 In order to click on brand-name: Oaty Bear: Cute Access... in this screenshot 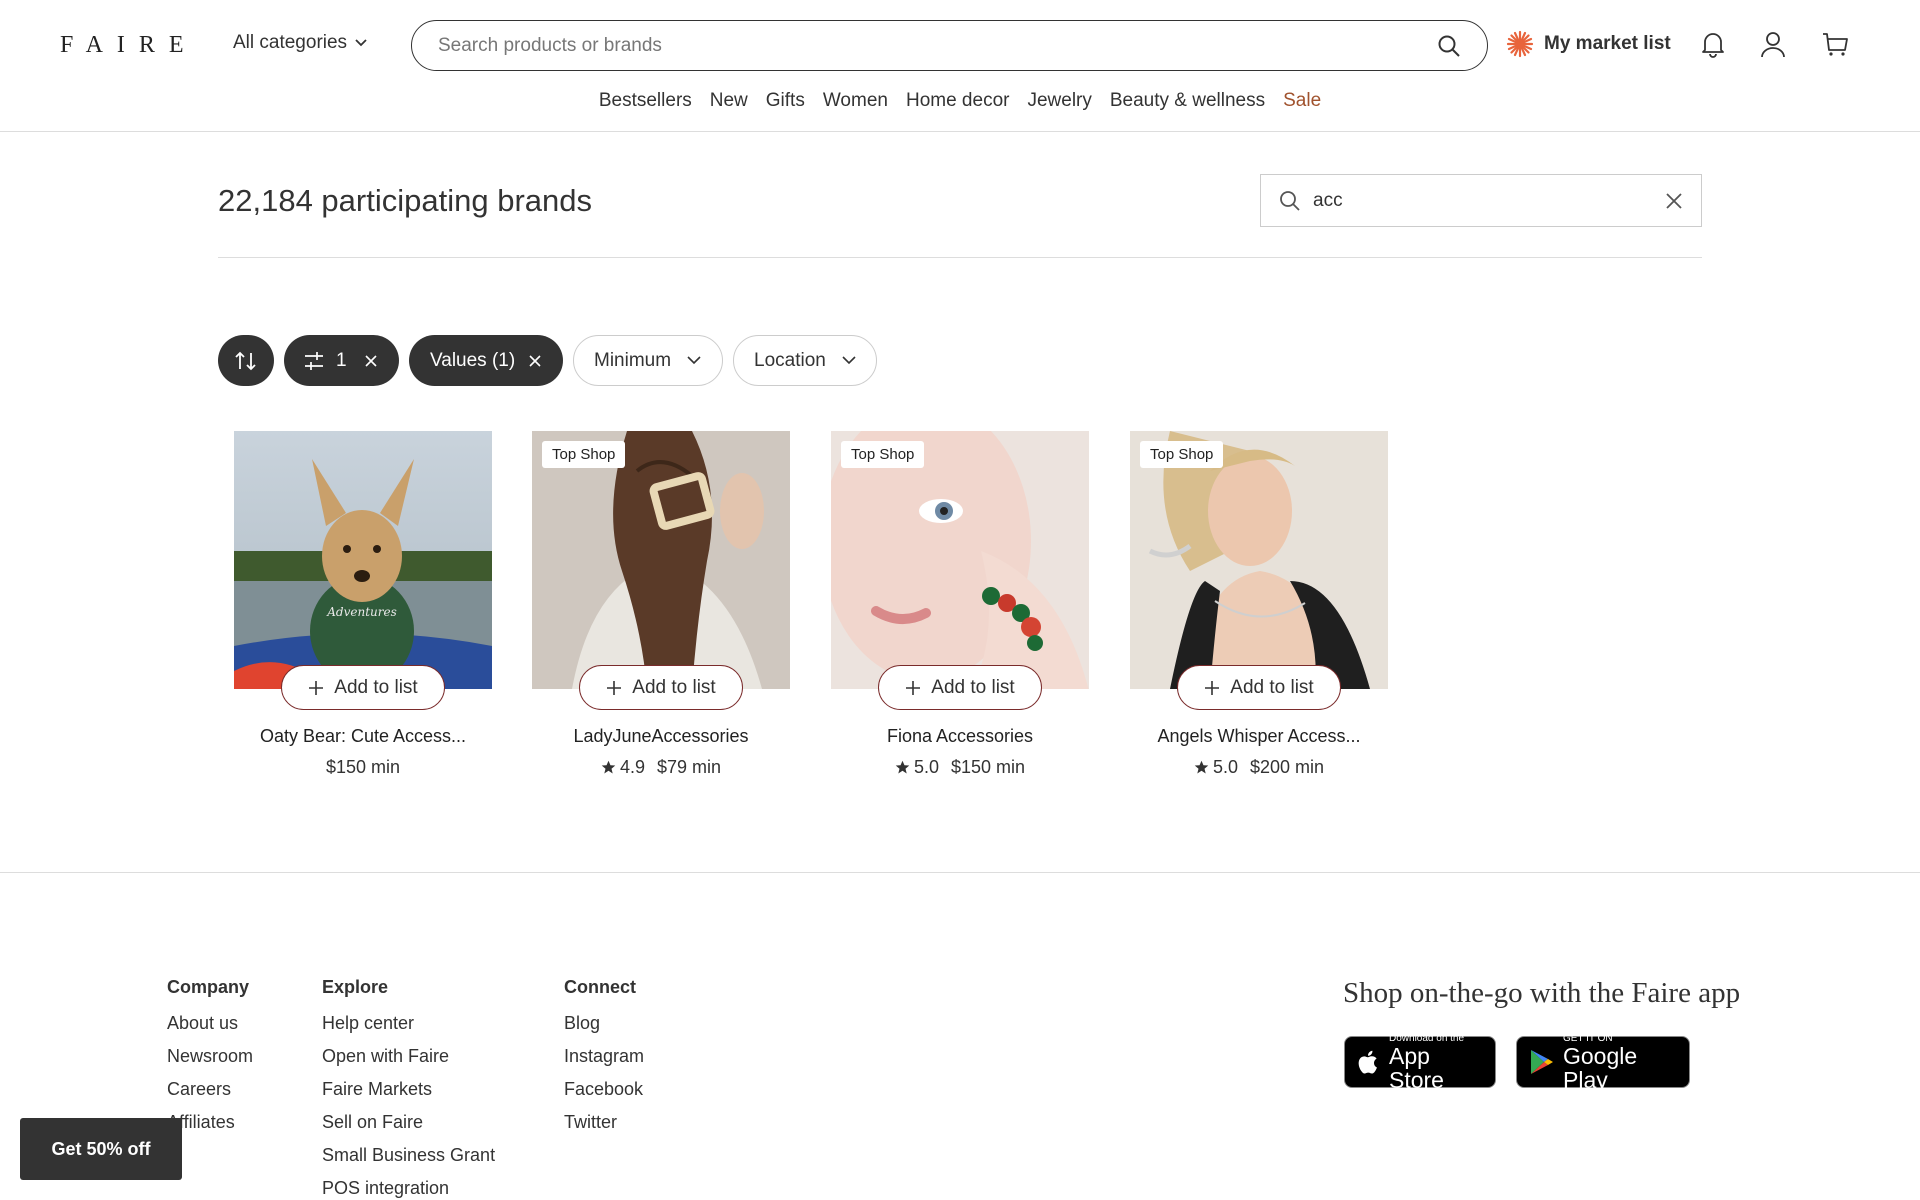, I will do `click(363, 736)`.